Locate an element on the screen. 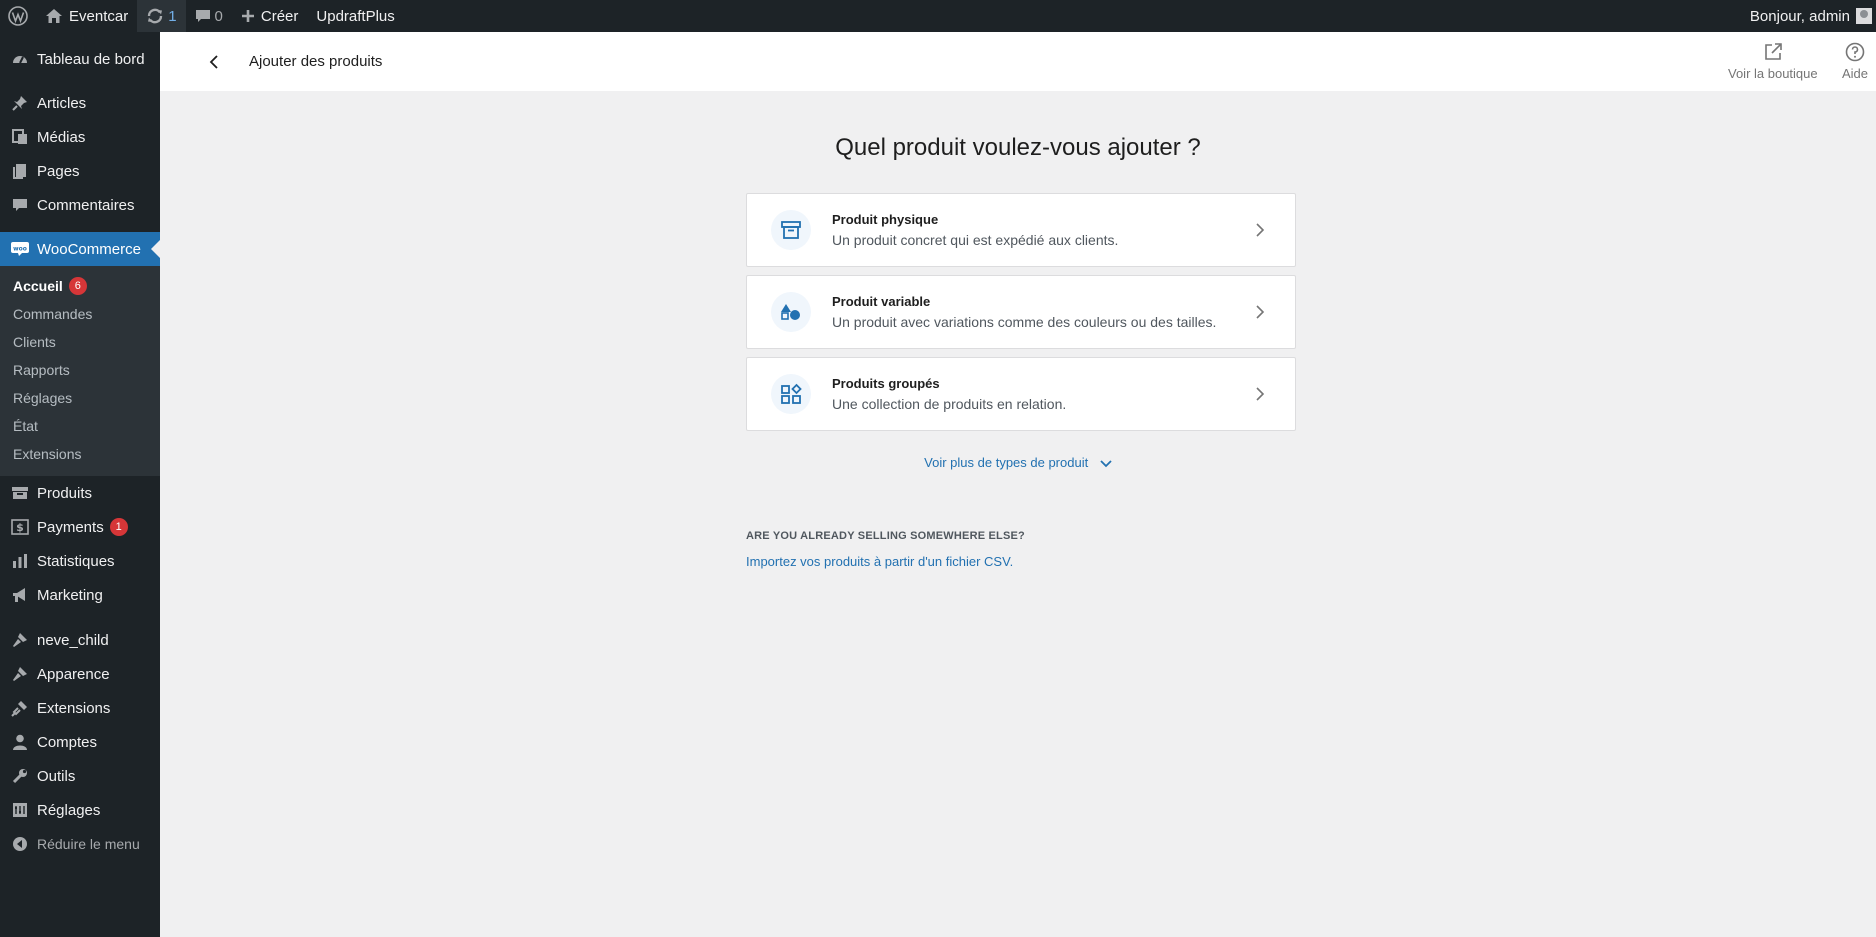  external-link-icon is located at coordinates (1773, 51).